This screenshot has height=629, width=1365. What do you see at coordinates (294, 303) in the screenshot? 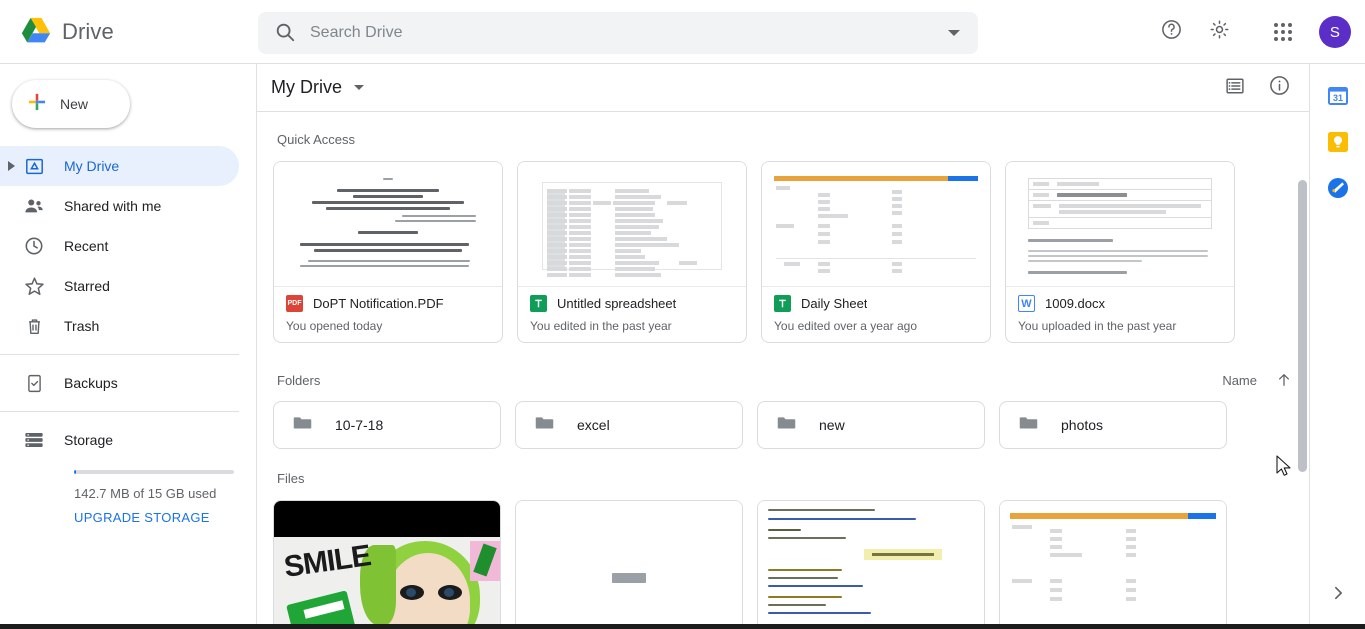
I see `pdf-file-icon: PDF` at bounding box center [294, 303].